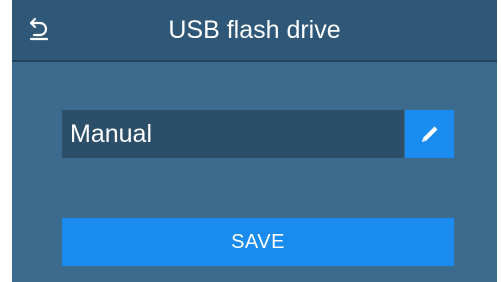 This screenshot has width=501, height=282. I want to click on pencil-icon, so click(429, 134).